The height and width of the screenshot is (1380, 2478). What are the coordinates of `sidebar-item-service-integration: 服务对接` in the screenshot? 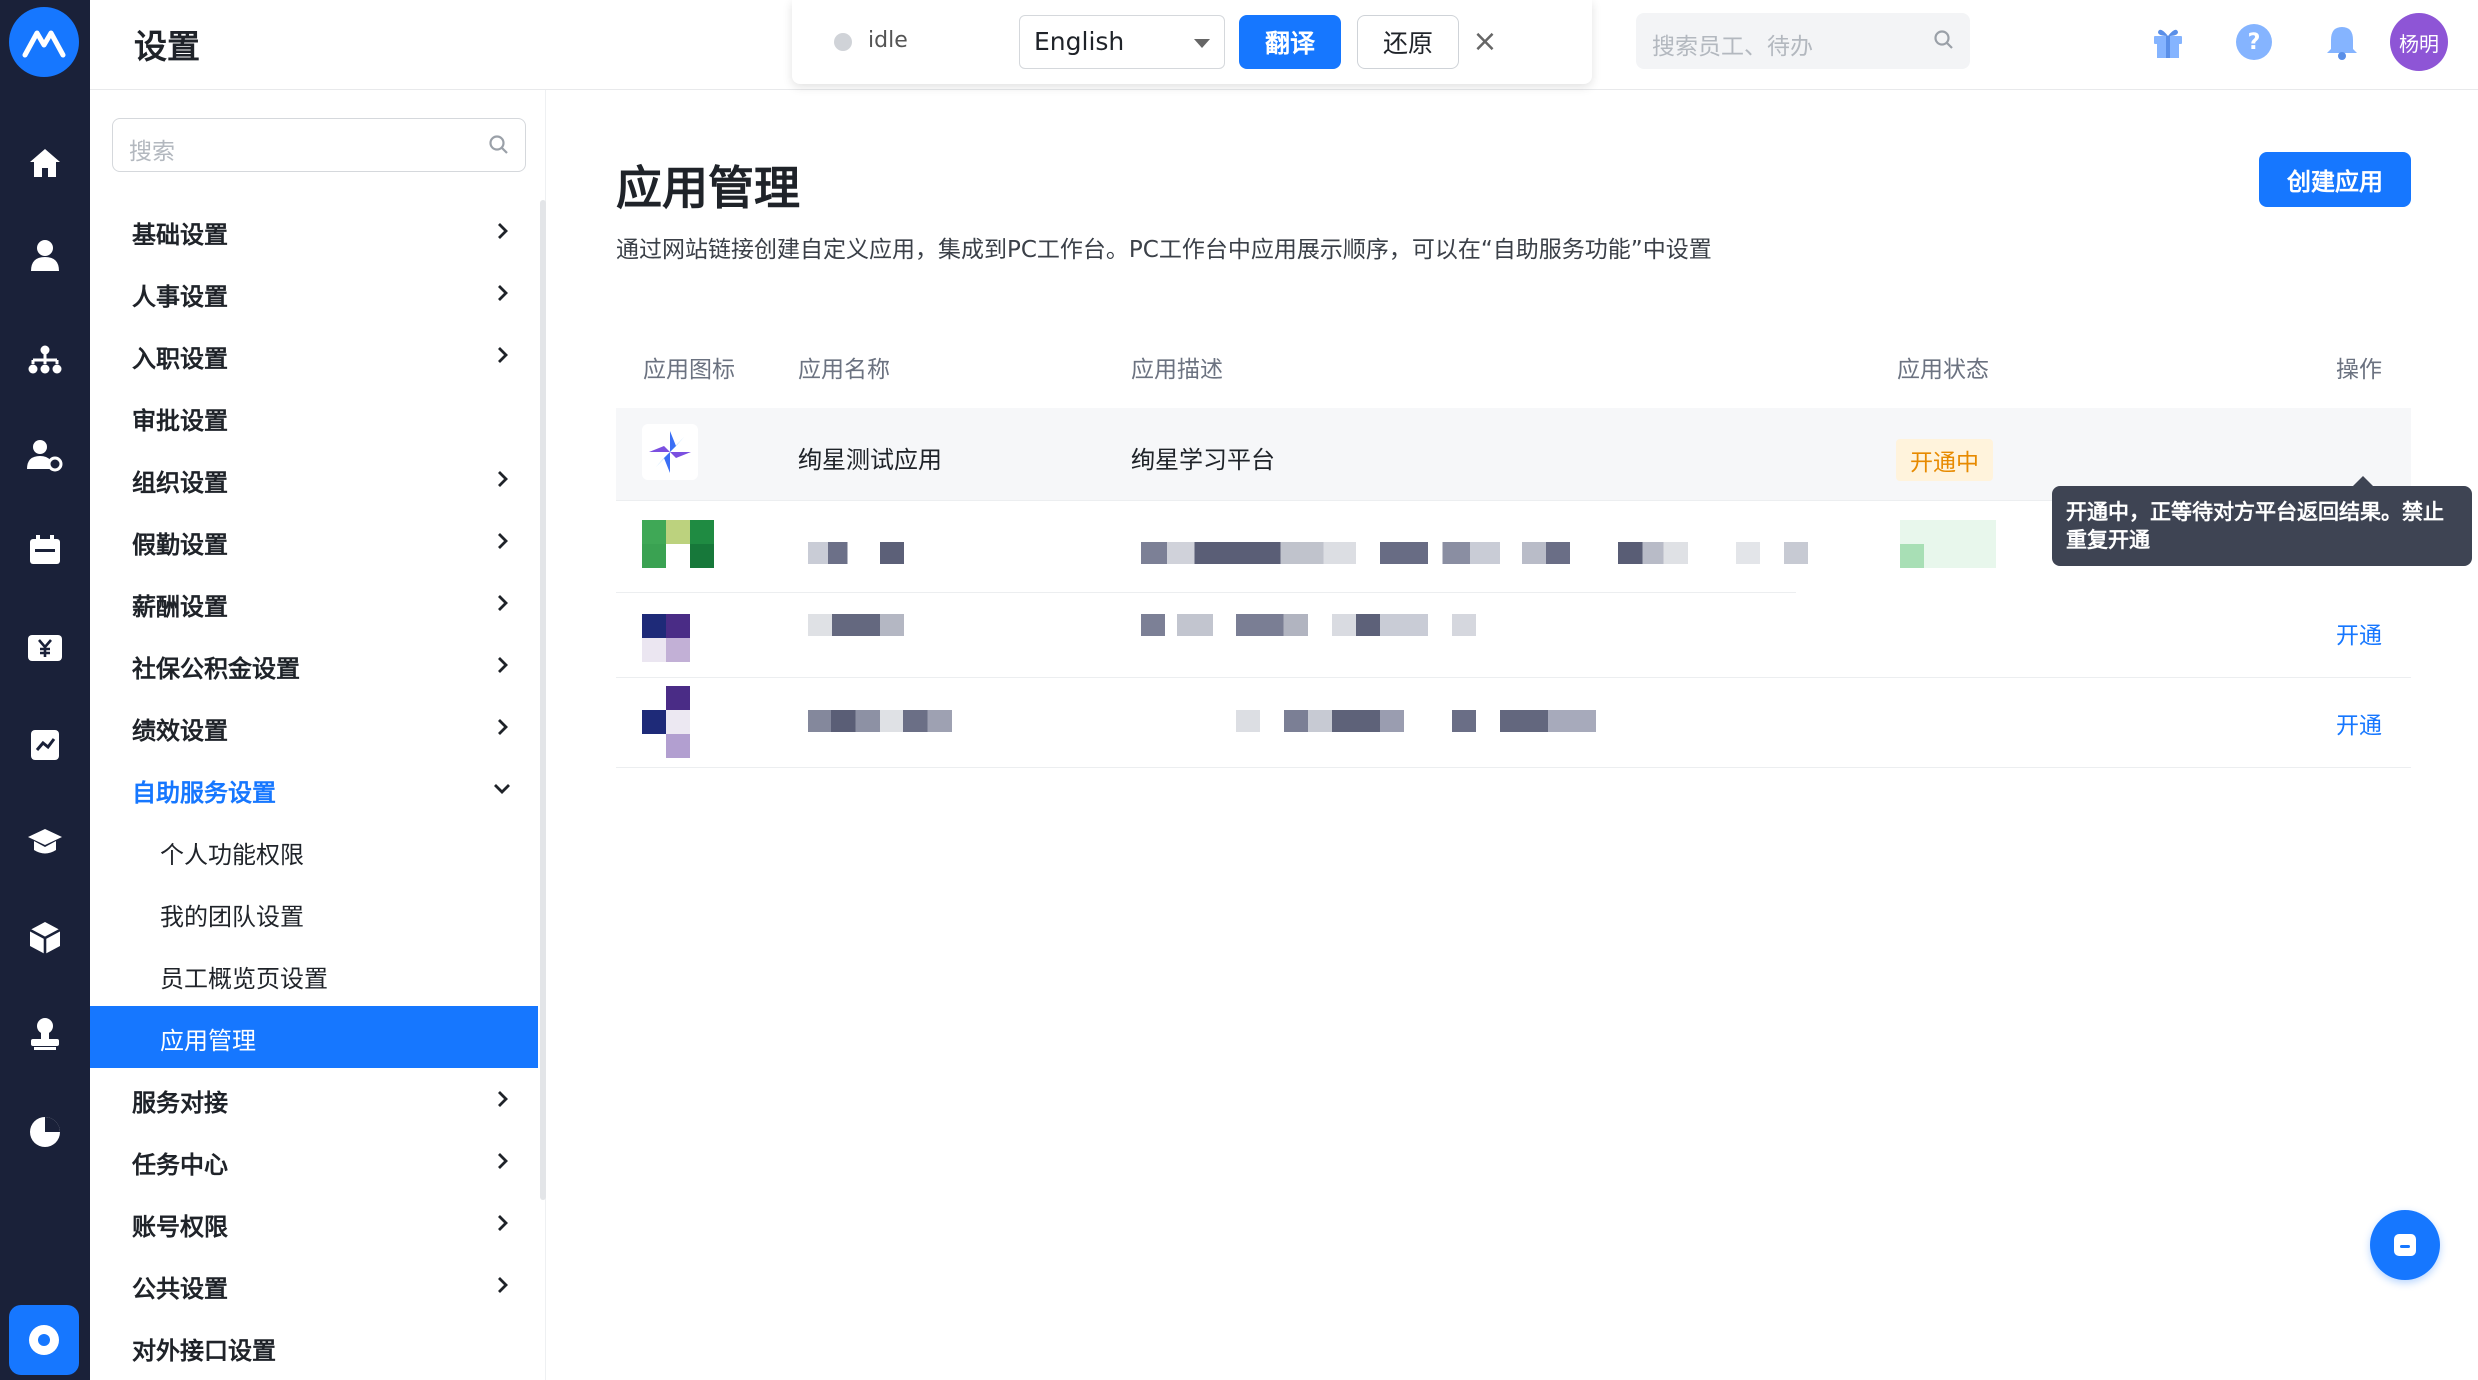 It's located at (314, 1099).